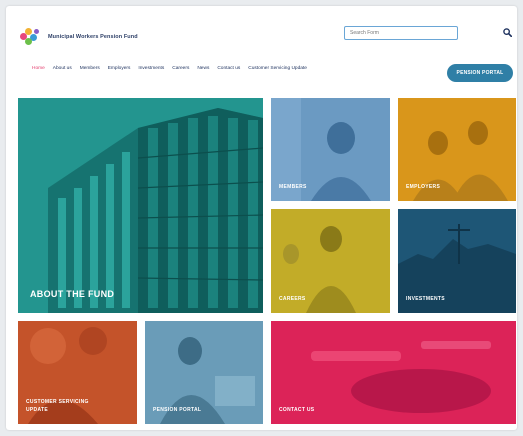  I want to click on search-placeholder: Search Form, so click(364, 33).